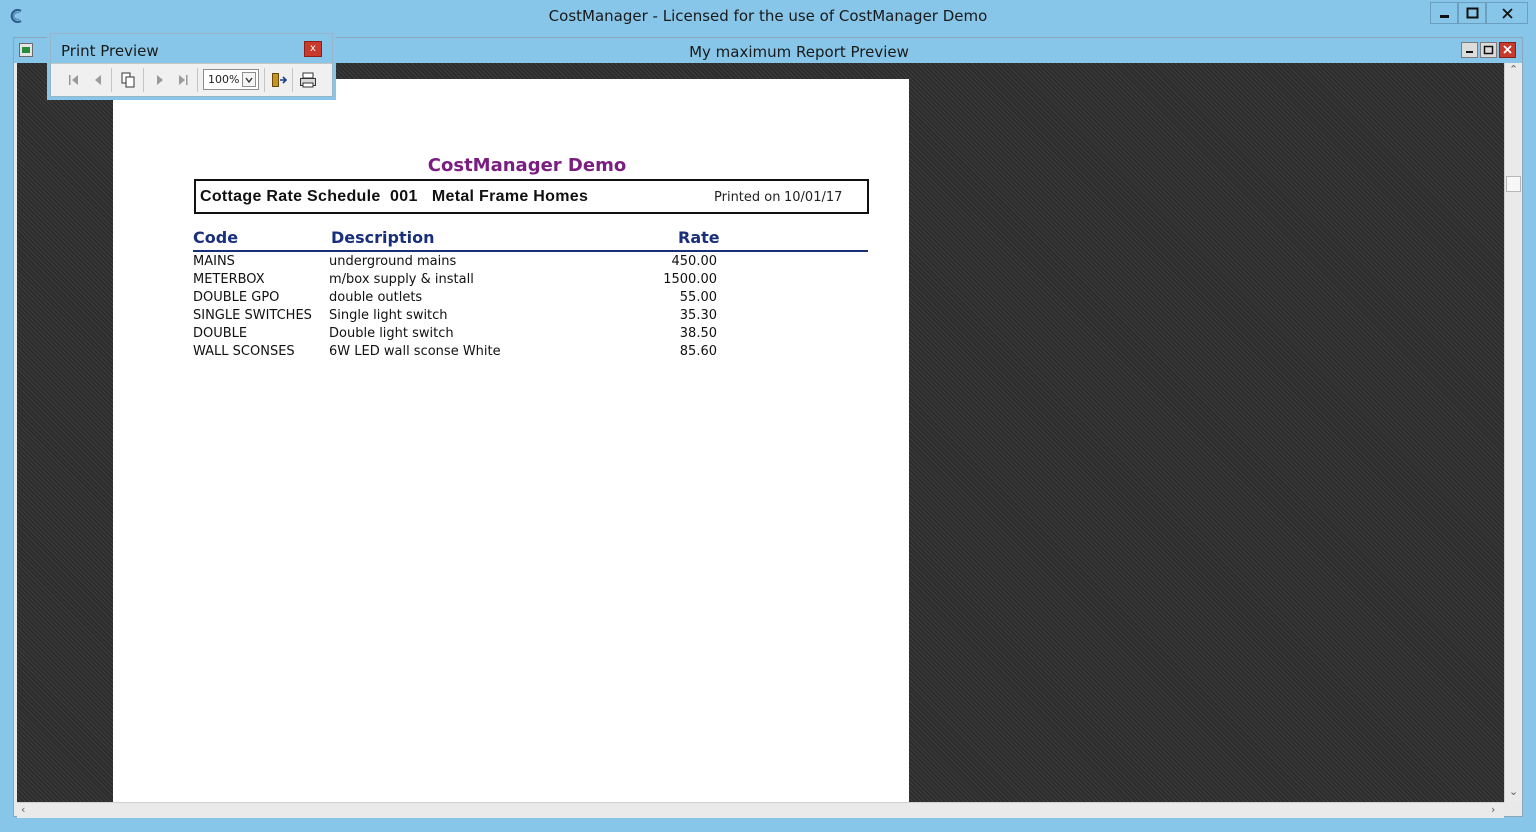 The height and width of the screenshot is (832, 1536). I want to click on printed-on-date: 10/01/17, so click(813, 197).